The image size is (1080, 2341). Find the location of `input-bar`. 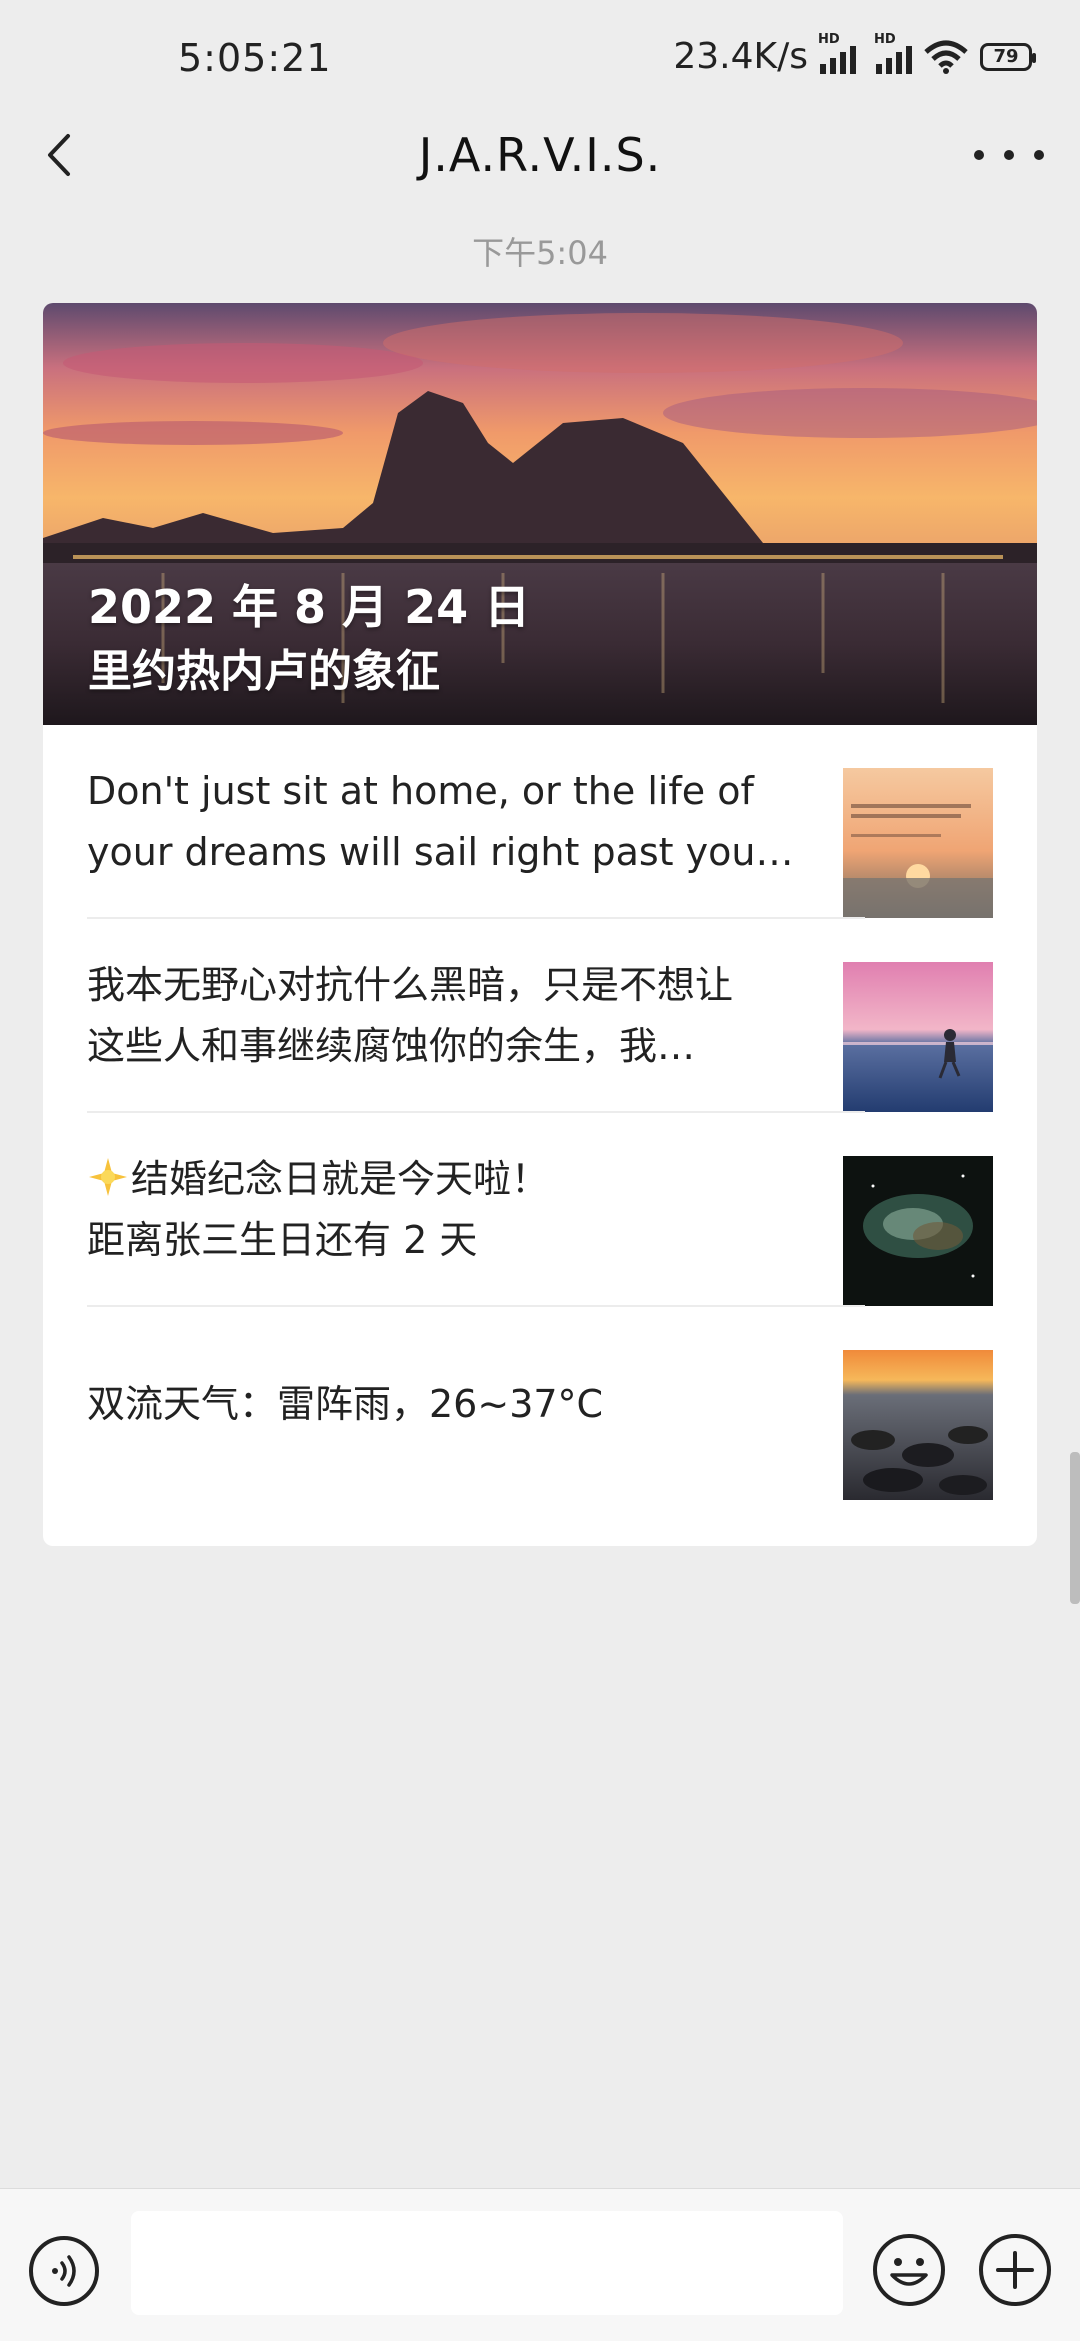

input-bar is located at coordinates (540, 2264).